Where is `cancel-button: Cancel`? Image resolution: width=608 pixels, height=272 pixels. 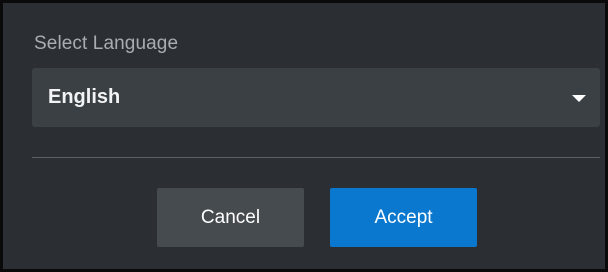 cancel-button: Cancel is located at coordinates (230, 217).